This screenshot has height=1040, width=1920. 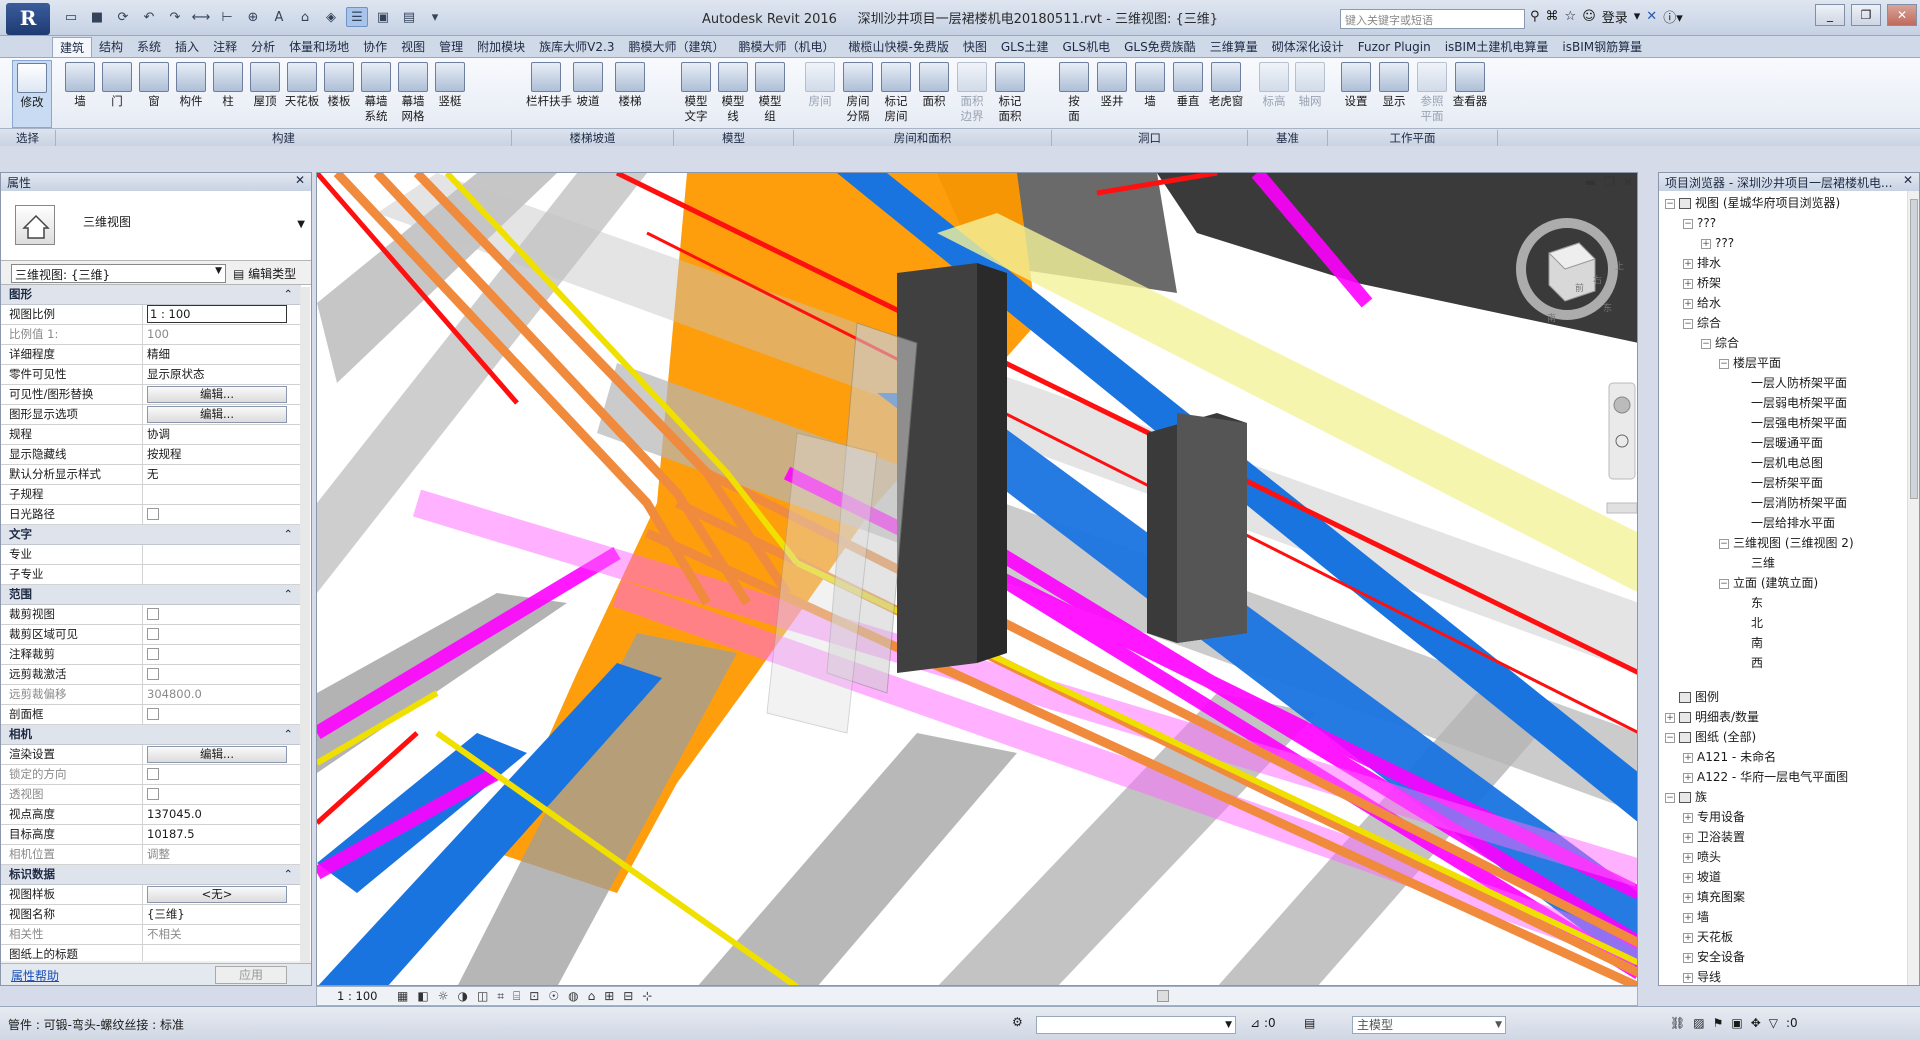 I want to click on property-value: <无>, so click(x=222, y=894).